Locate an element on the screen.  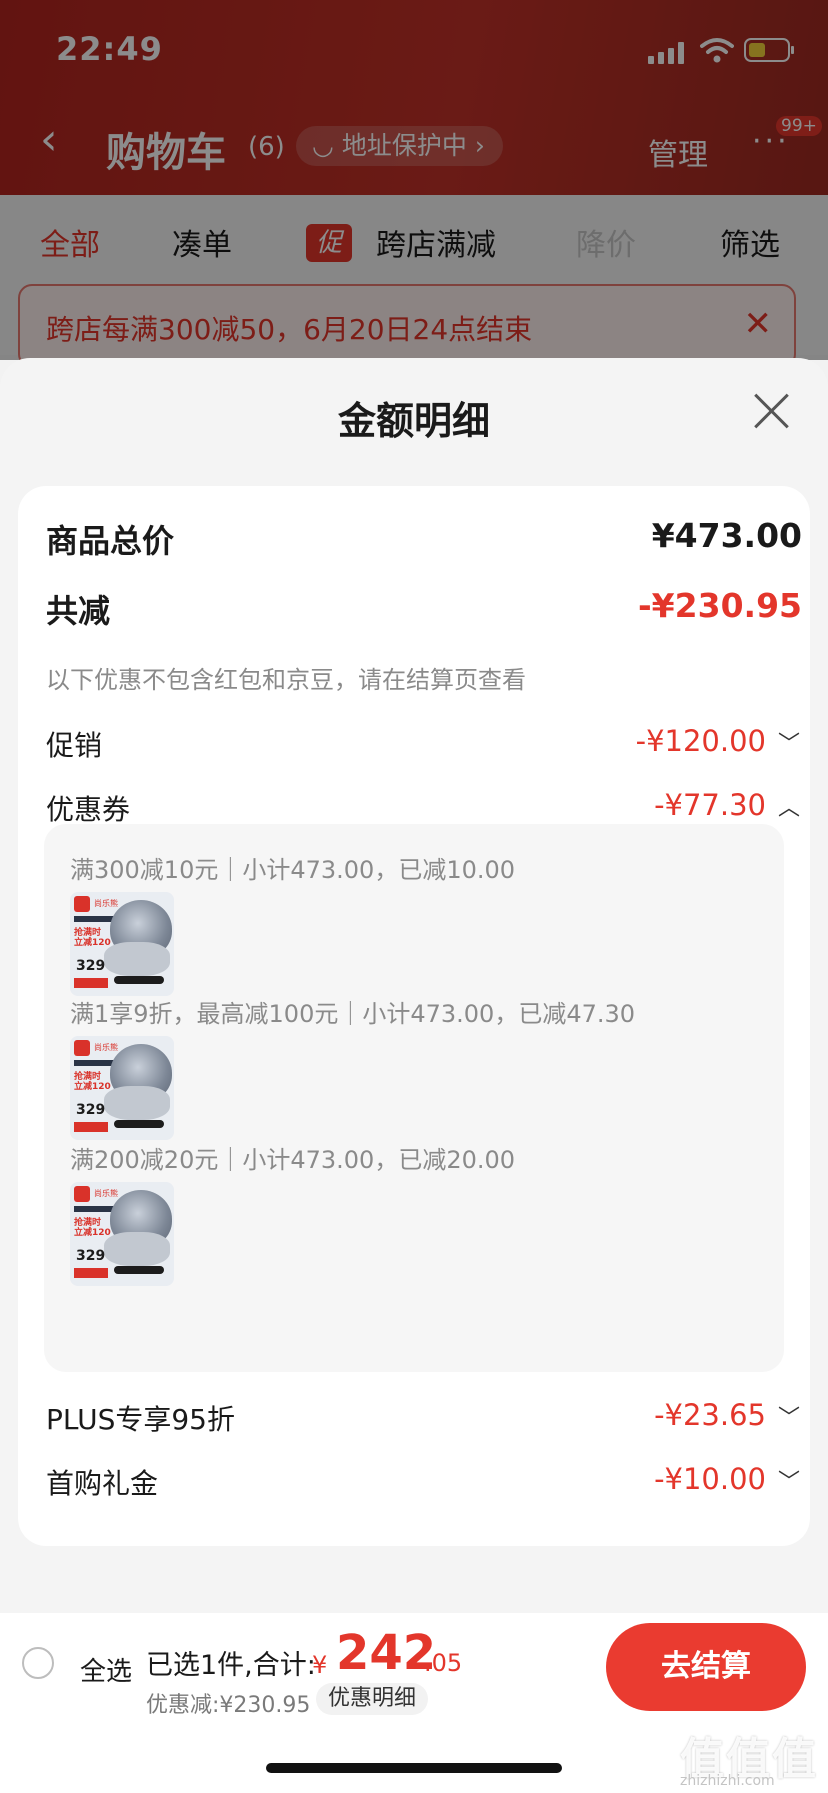
discount-detail-button: 优惠明细 is located at coordinates (372, 1699).